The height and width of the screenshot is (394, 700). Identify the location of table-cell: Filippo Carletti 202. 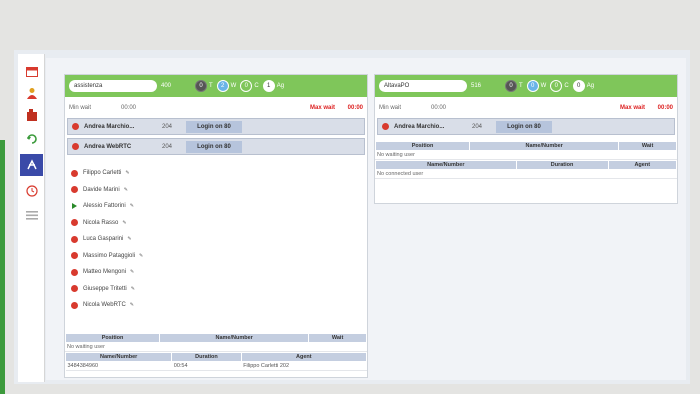
(304, 366).